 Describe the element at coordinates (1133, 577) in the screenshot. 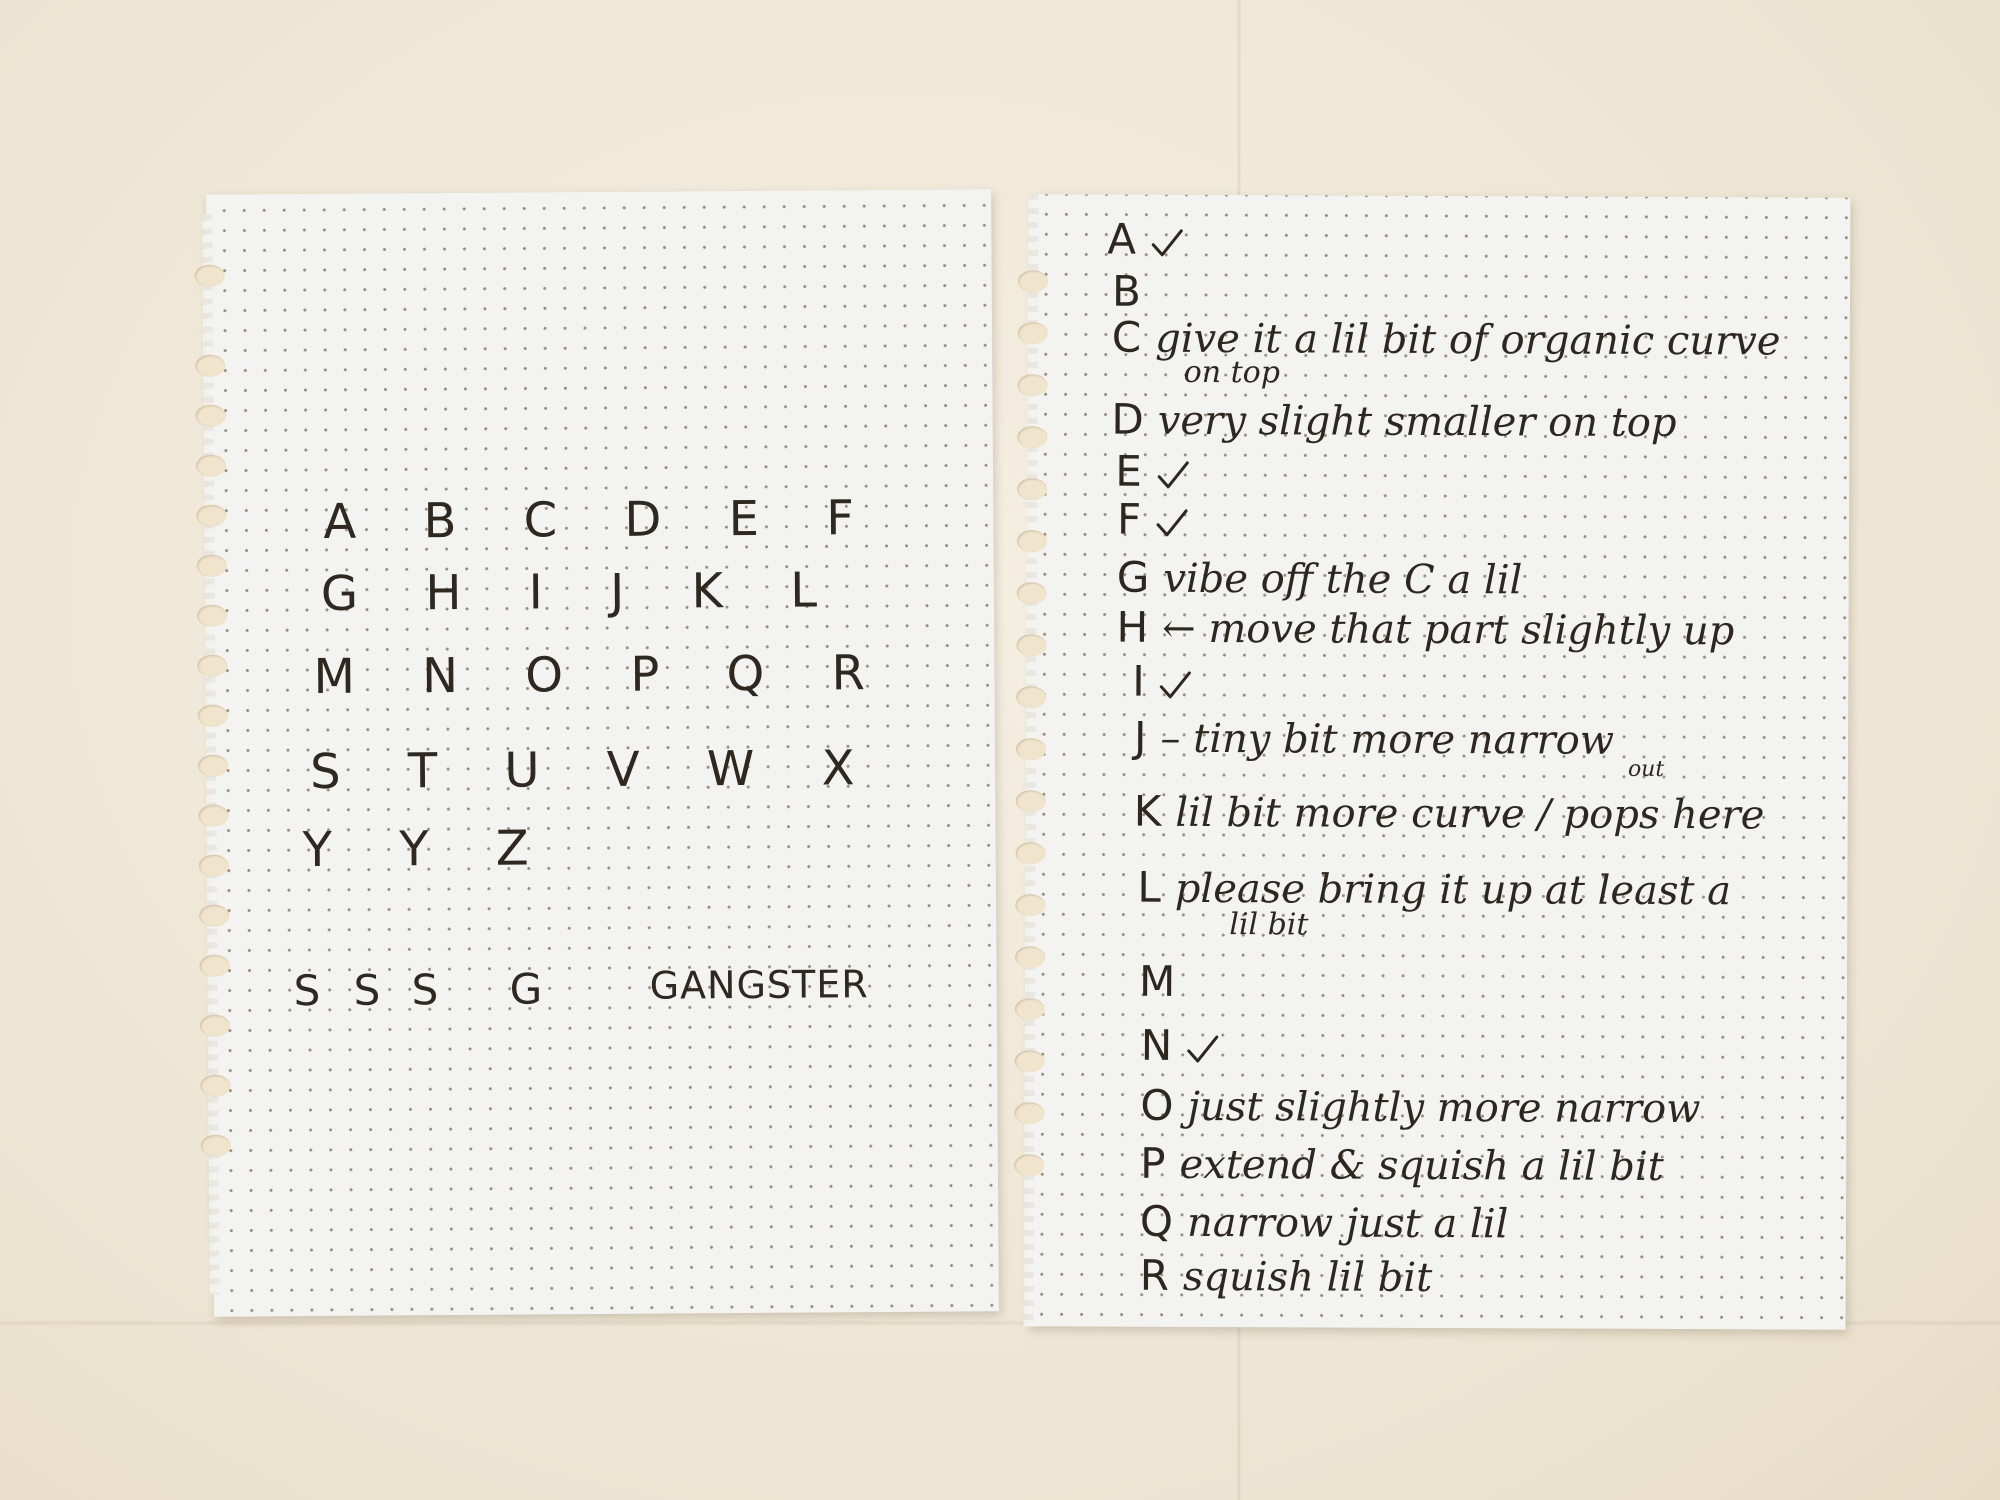

I see `note-letter: G` at that location.